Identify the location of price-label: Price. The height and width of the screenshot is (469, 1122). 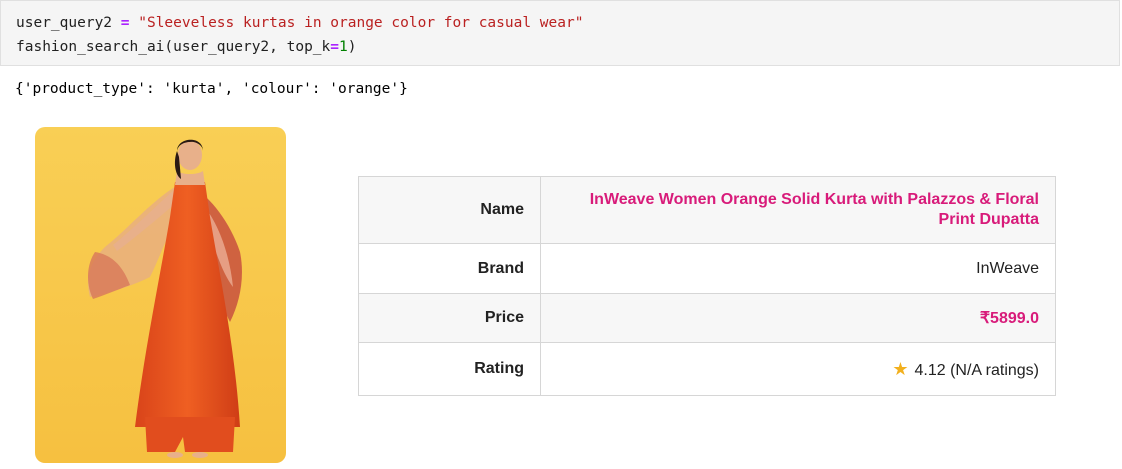
(449, 318).